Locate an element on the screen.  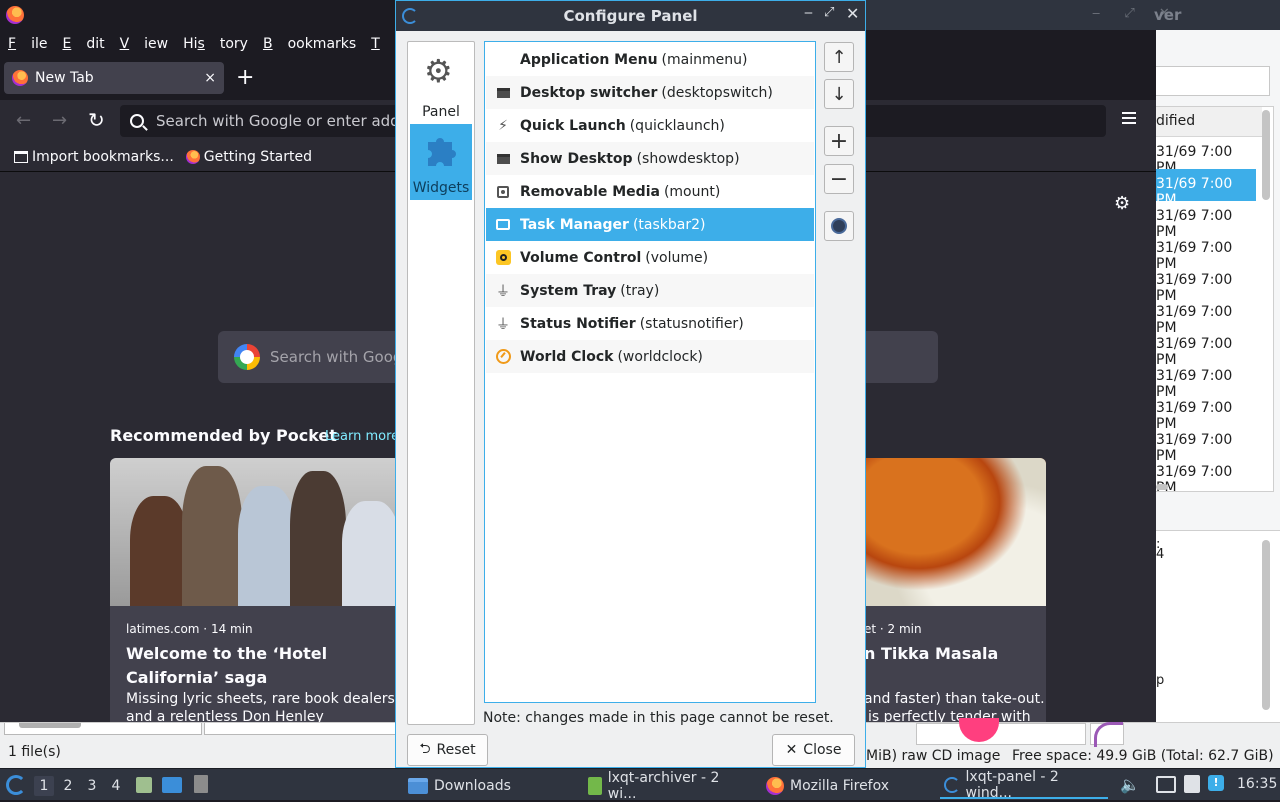
file-manager-launcher-icon is located at coordinates (144, 785).